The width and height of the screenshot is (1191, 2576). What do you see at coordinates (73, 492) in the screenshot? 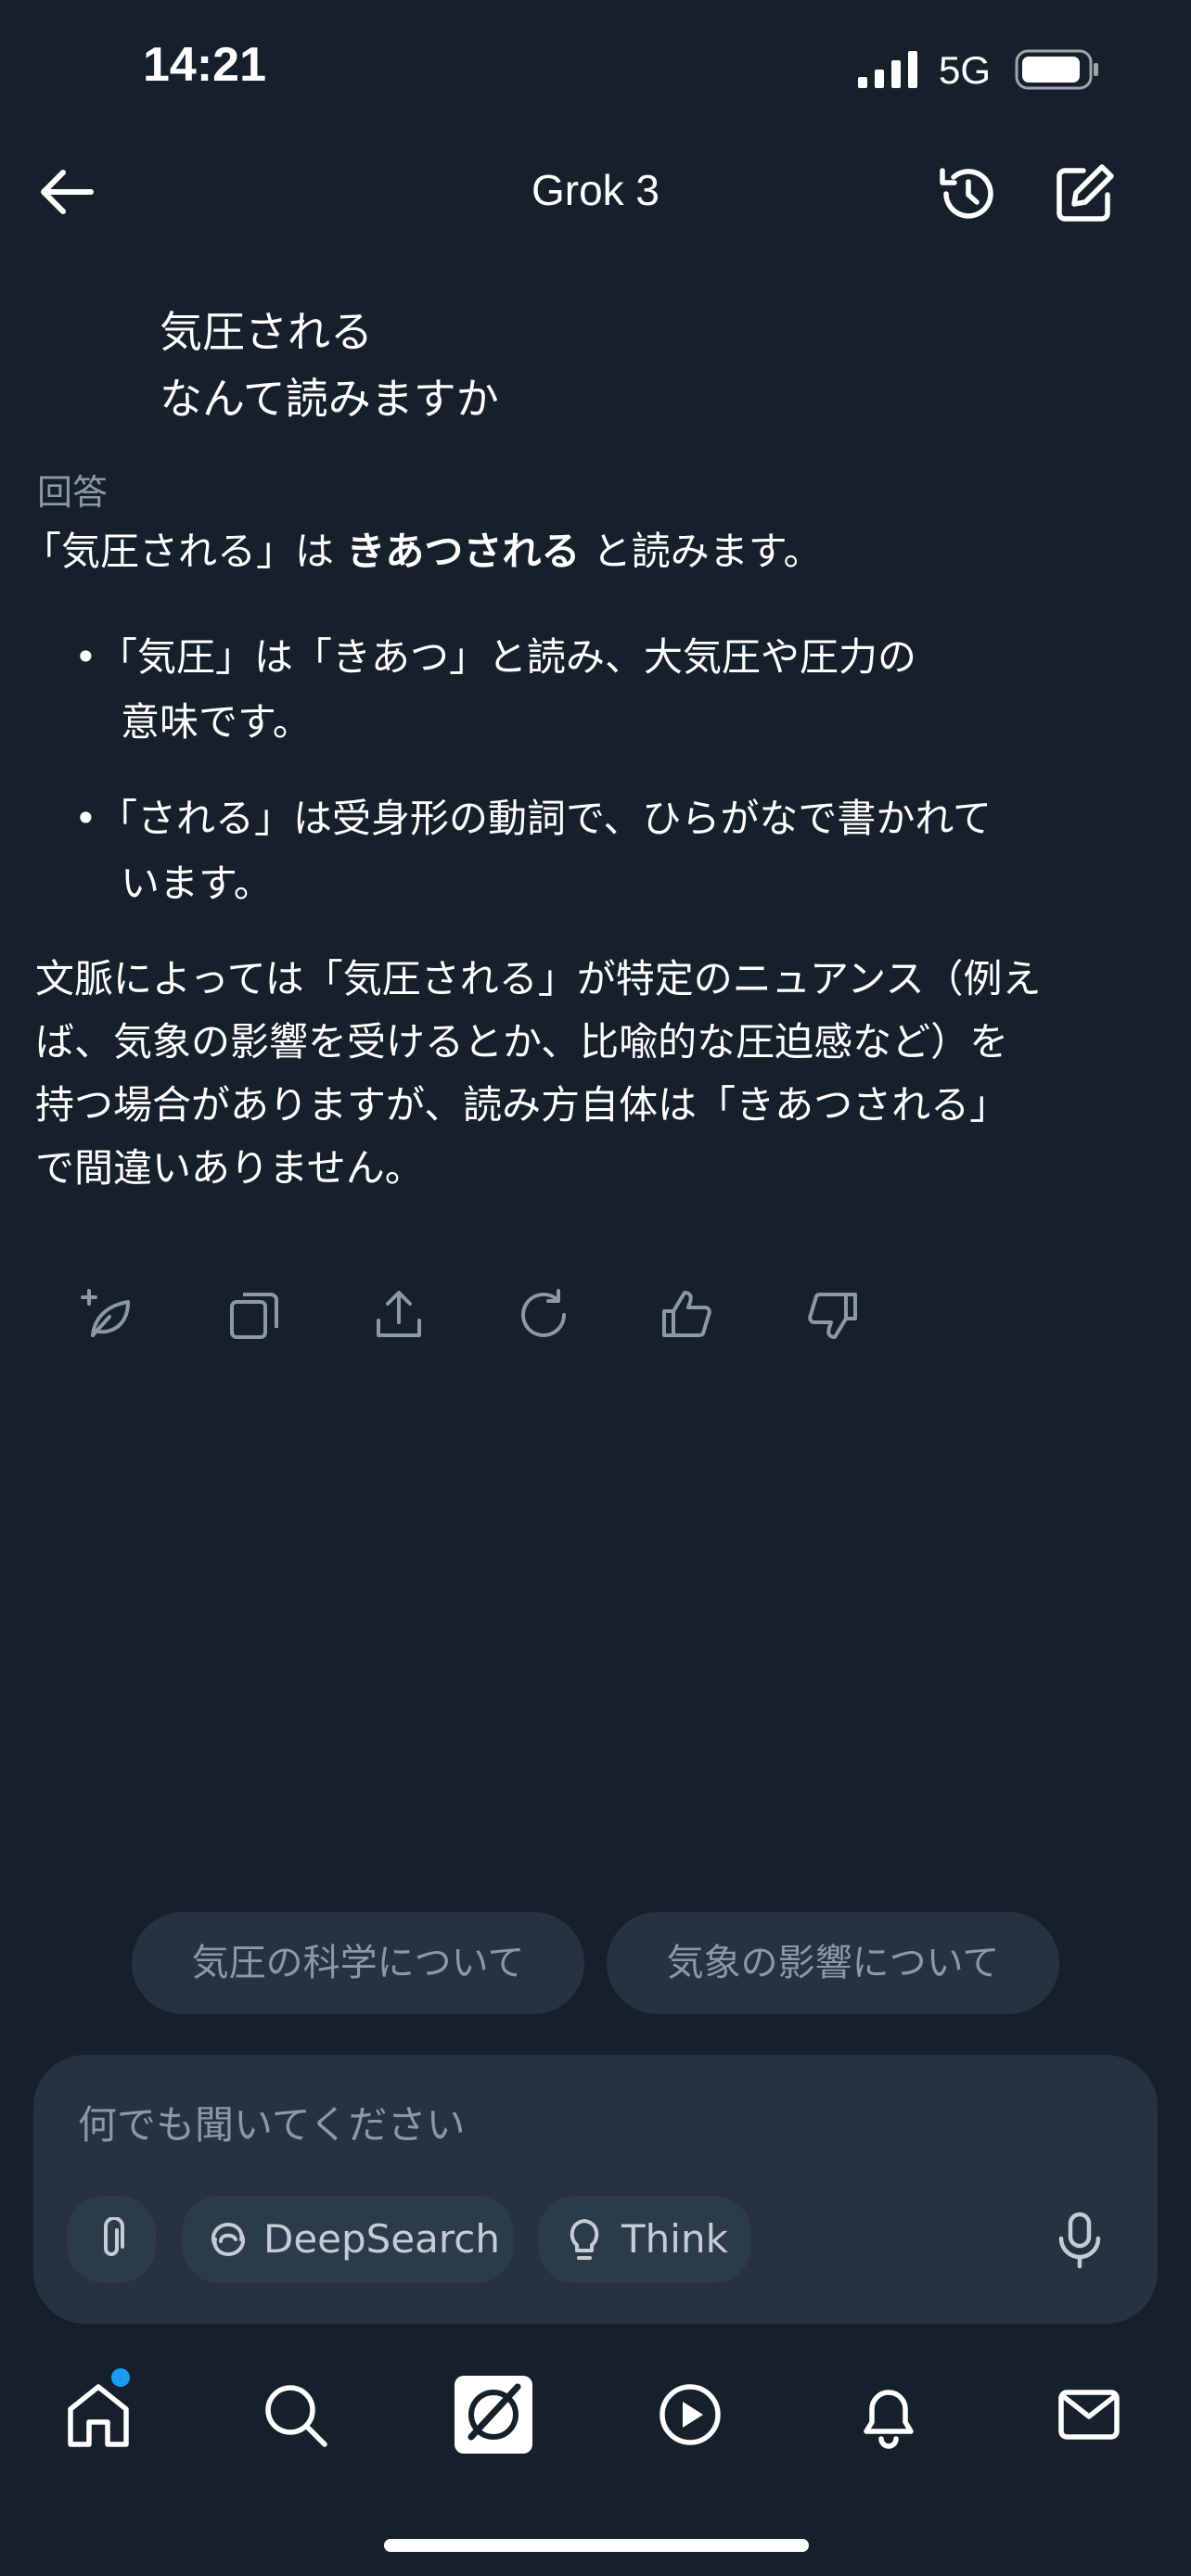
I see `answer-label: 回答` at bounding box center [73, 492].